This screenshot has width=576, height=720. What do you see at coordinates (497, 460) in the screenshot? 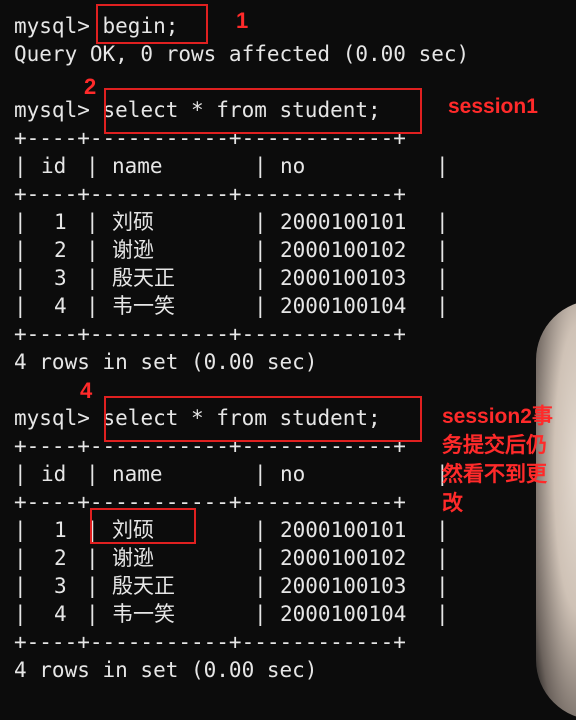
I see `session2-note: session2事 务提交后仍 然看不到更 改` at bounding box center [497, 460].